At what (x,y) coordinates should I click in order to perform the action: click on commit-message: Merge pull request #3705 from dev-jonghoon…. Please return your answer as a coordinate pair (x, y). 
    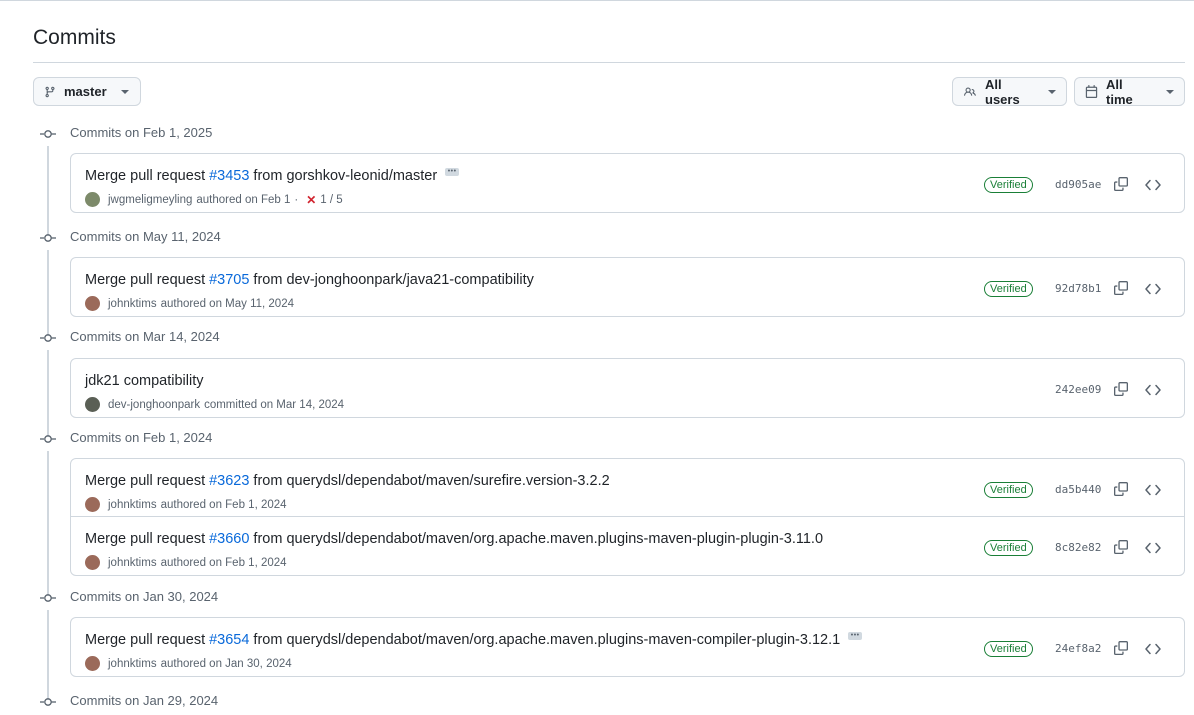
    Looking at the image, I should click on (309, 280).